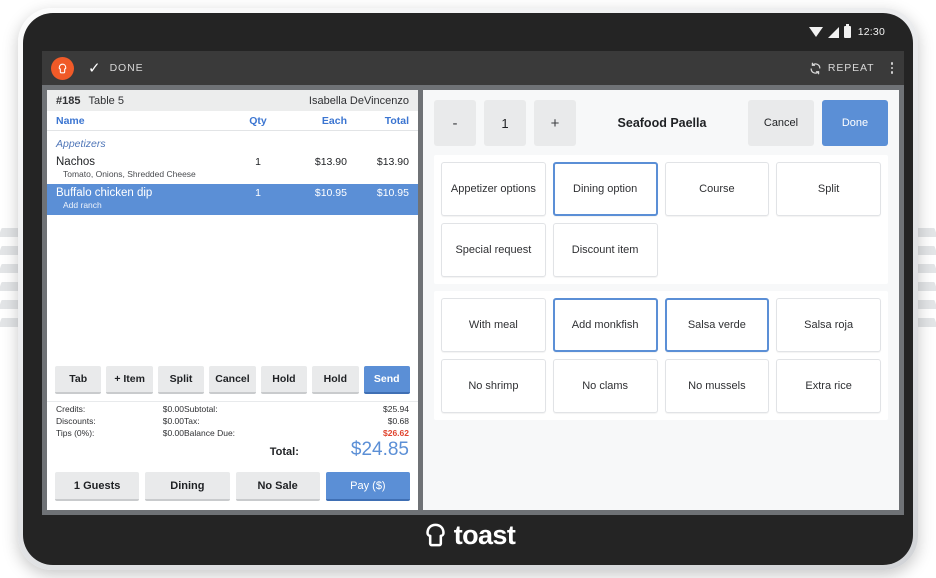 The height and width of the screenshot is (578, 936). What do you see at coordinates (330, 193) in the screenshot?
I see `item-each: $10.95` at bounding box center [330, 193].